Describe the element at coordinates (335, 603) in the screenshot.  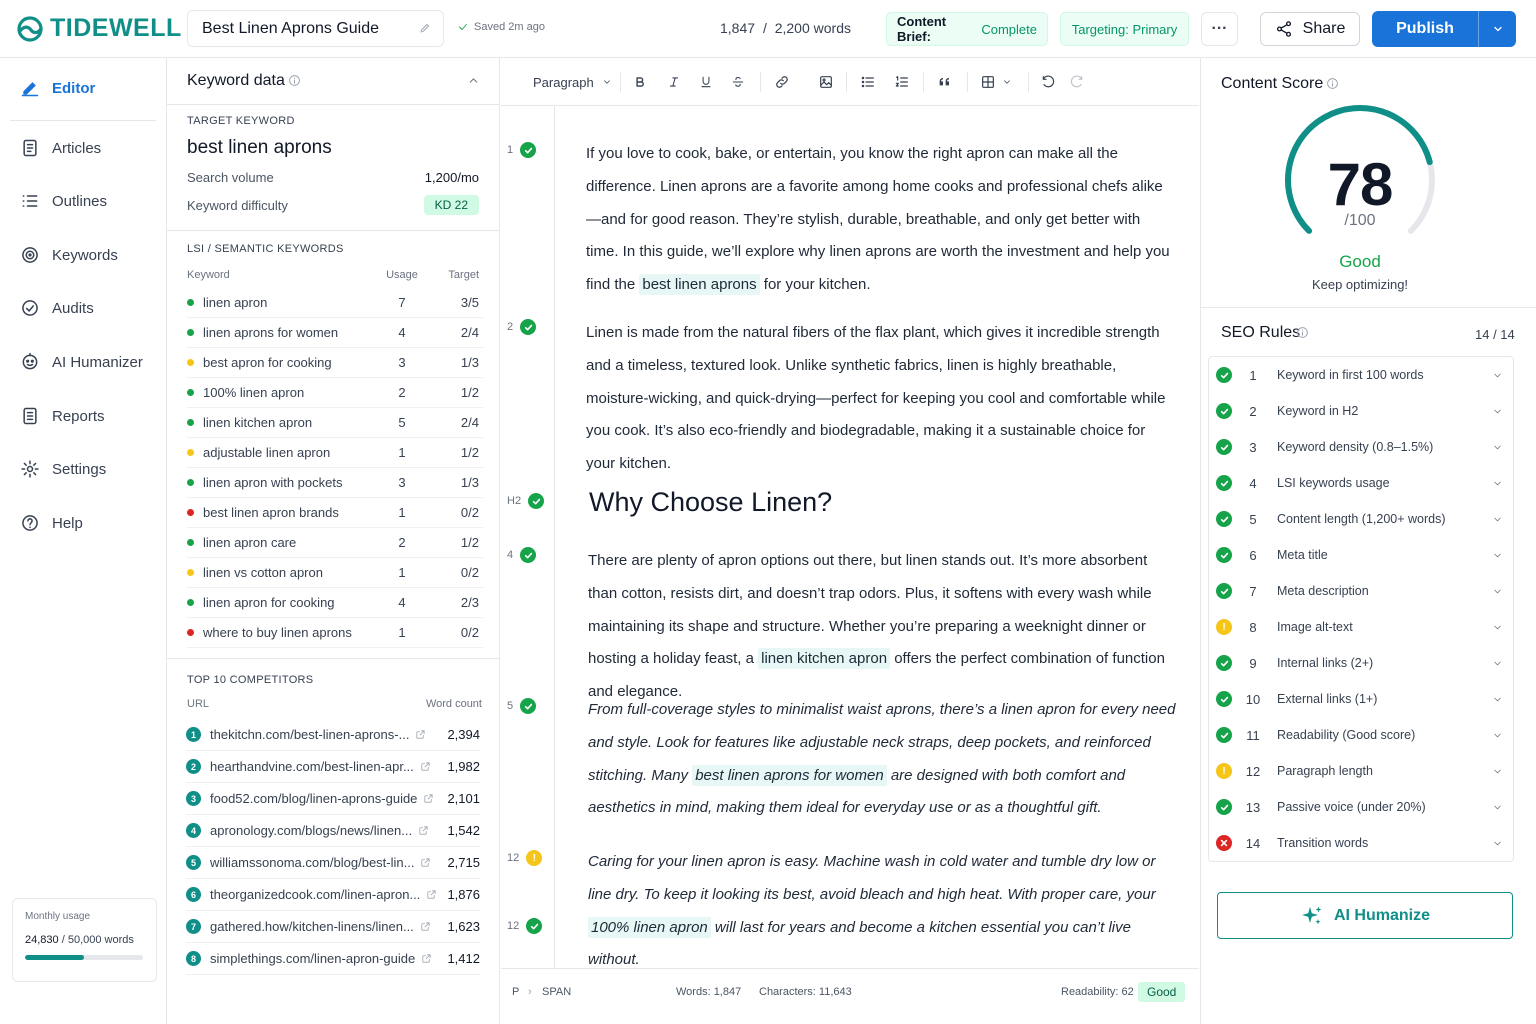
I see `lsi-keyword-row: linen apron for cooking 4 2/3` at that location.